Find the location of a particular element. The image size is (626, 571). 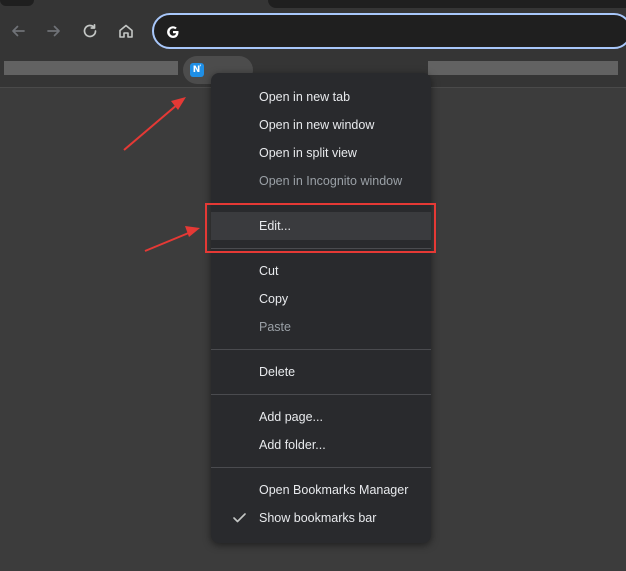

annotation-highlight-box is located at coordinates (320, 228).